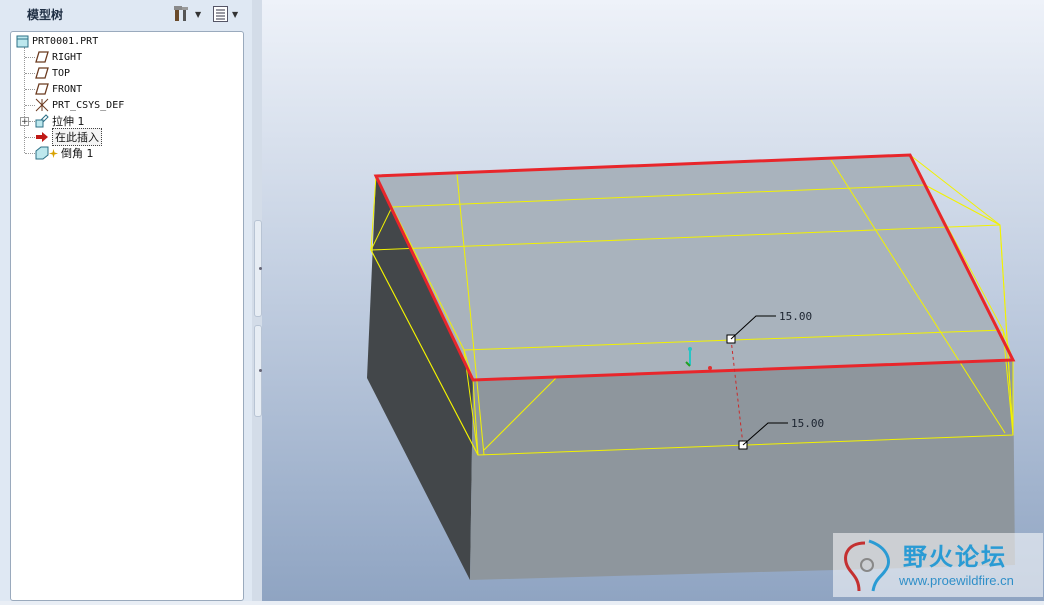 The width and height of the screenshot is (1044, 605). I want to click on tree-item-label: 倒角 1, so click(77, 153).